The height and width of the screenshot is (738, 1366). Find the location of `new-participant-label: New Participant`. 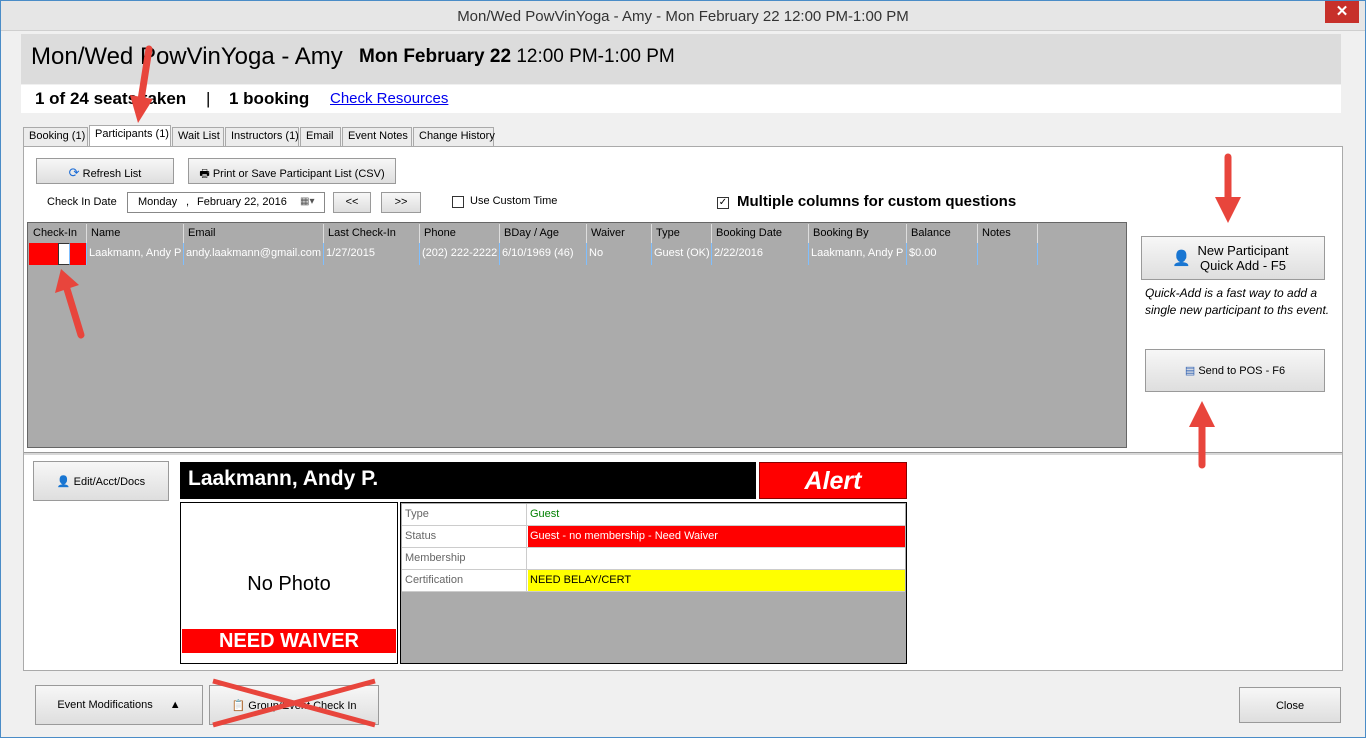

new-participant-label: New Participant is located at coordinates (1243, 250).